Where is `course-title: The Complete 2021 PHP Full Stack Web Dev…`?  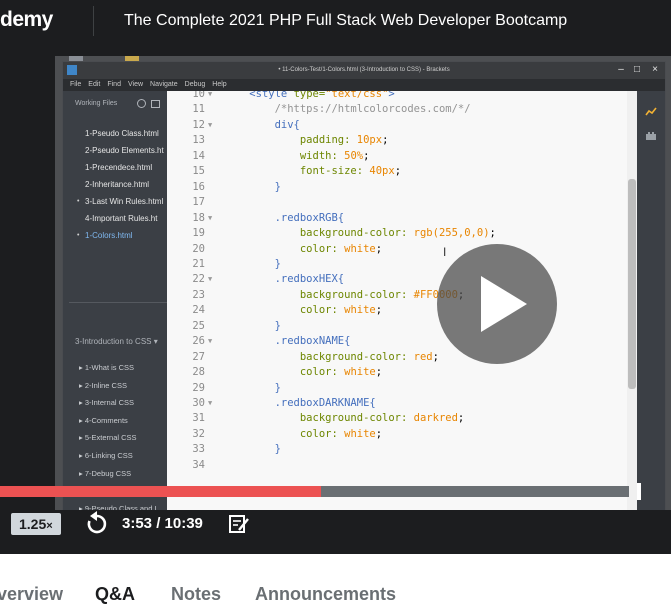
course-title: The Complete 2021 PHP Full Stack Web Dev… is located at coordinates (345, 21).